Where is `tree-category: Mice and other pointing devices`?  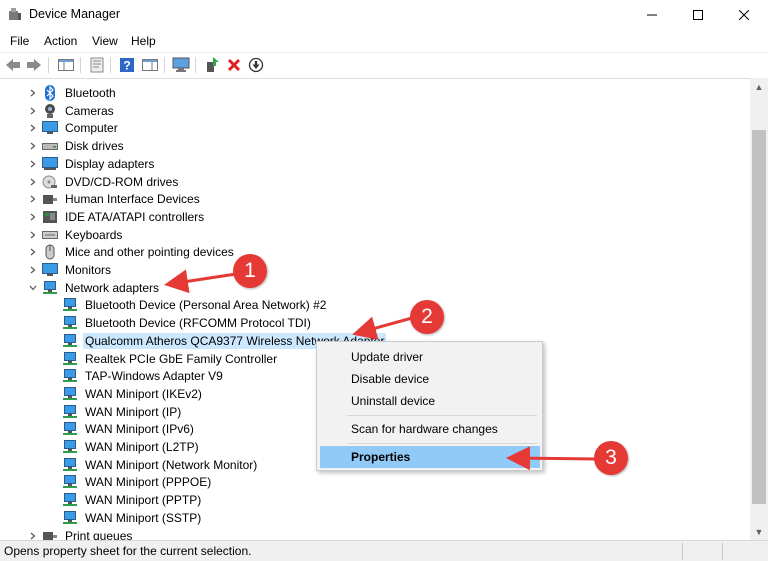 tree-category: Mice and other pointing devices is located at coordinates (133, 252).